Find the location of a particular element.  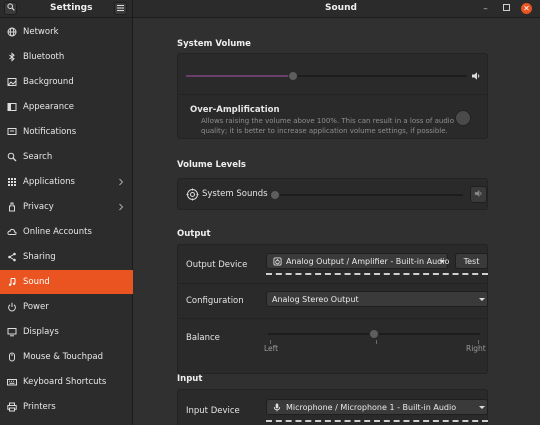

minimize-icon: – is located at coordinates (485, 8).